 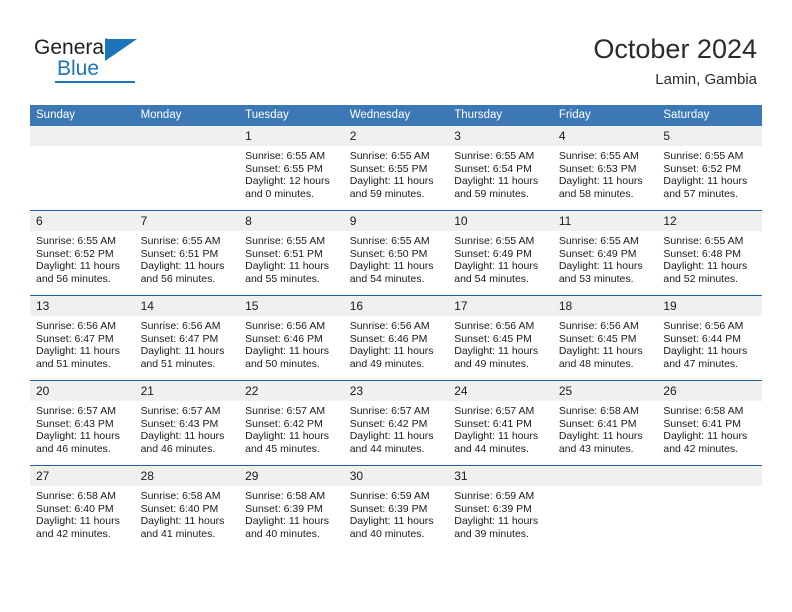 I want to click on logo-underline, so click(x=95, y=82).